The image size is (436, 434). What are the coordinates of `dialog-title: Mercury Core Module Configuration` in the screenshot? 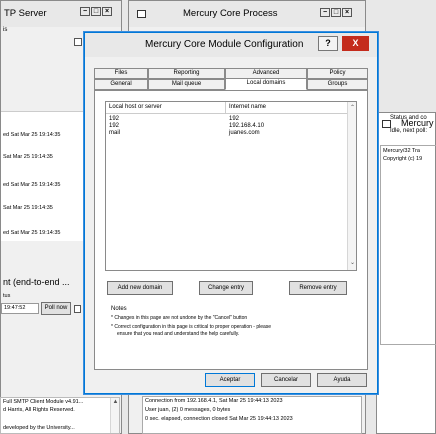 It's located at (224, 44).